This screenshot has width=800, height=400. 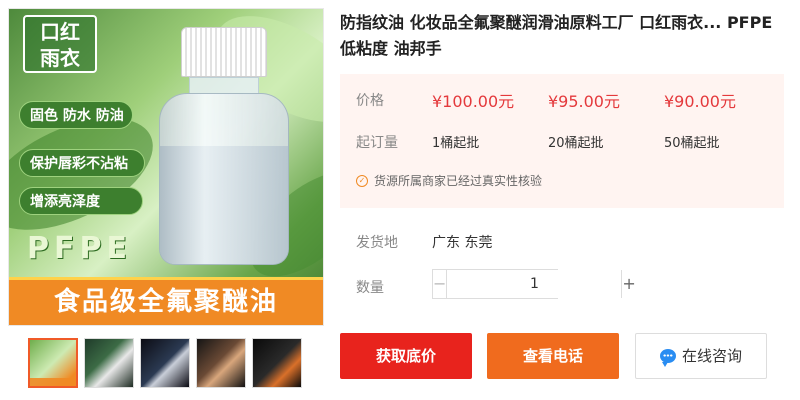 I want to click on bottle-body, so click(x=224, y=179).